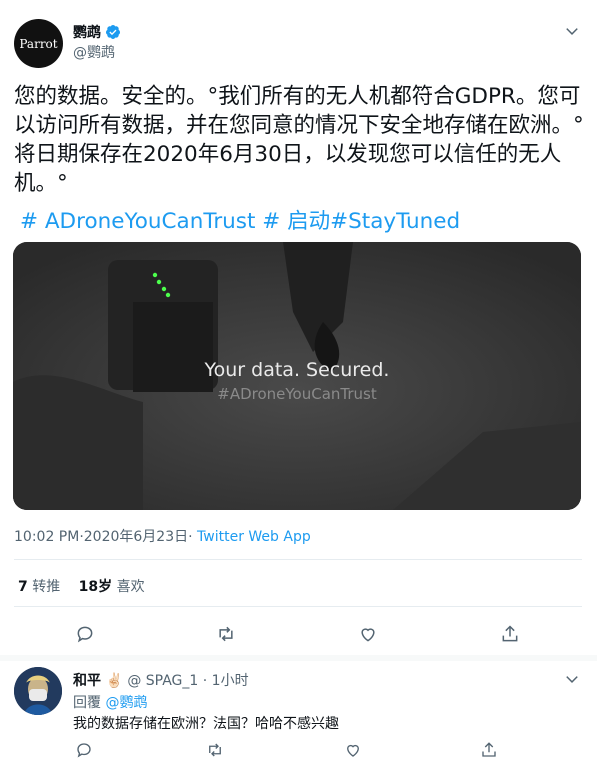 The image size is (597, 775). What do you see at coordinates (23, 587) in the screenshot?
I see `retweets-count: 7` at bounding box center [23, 587].